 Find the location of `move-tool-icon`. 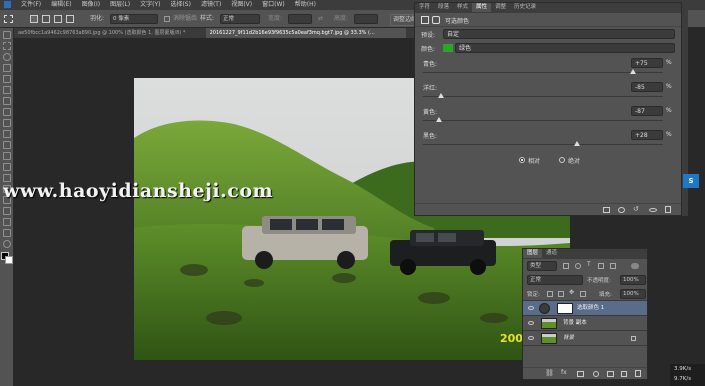

move-tool-icon is located at coordinates (7, 35).